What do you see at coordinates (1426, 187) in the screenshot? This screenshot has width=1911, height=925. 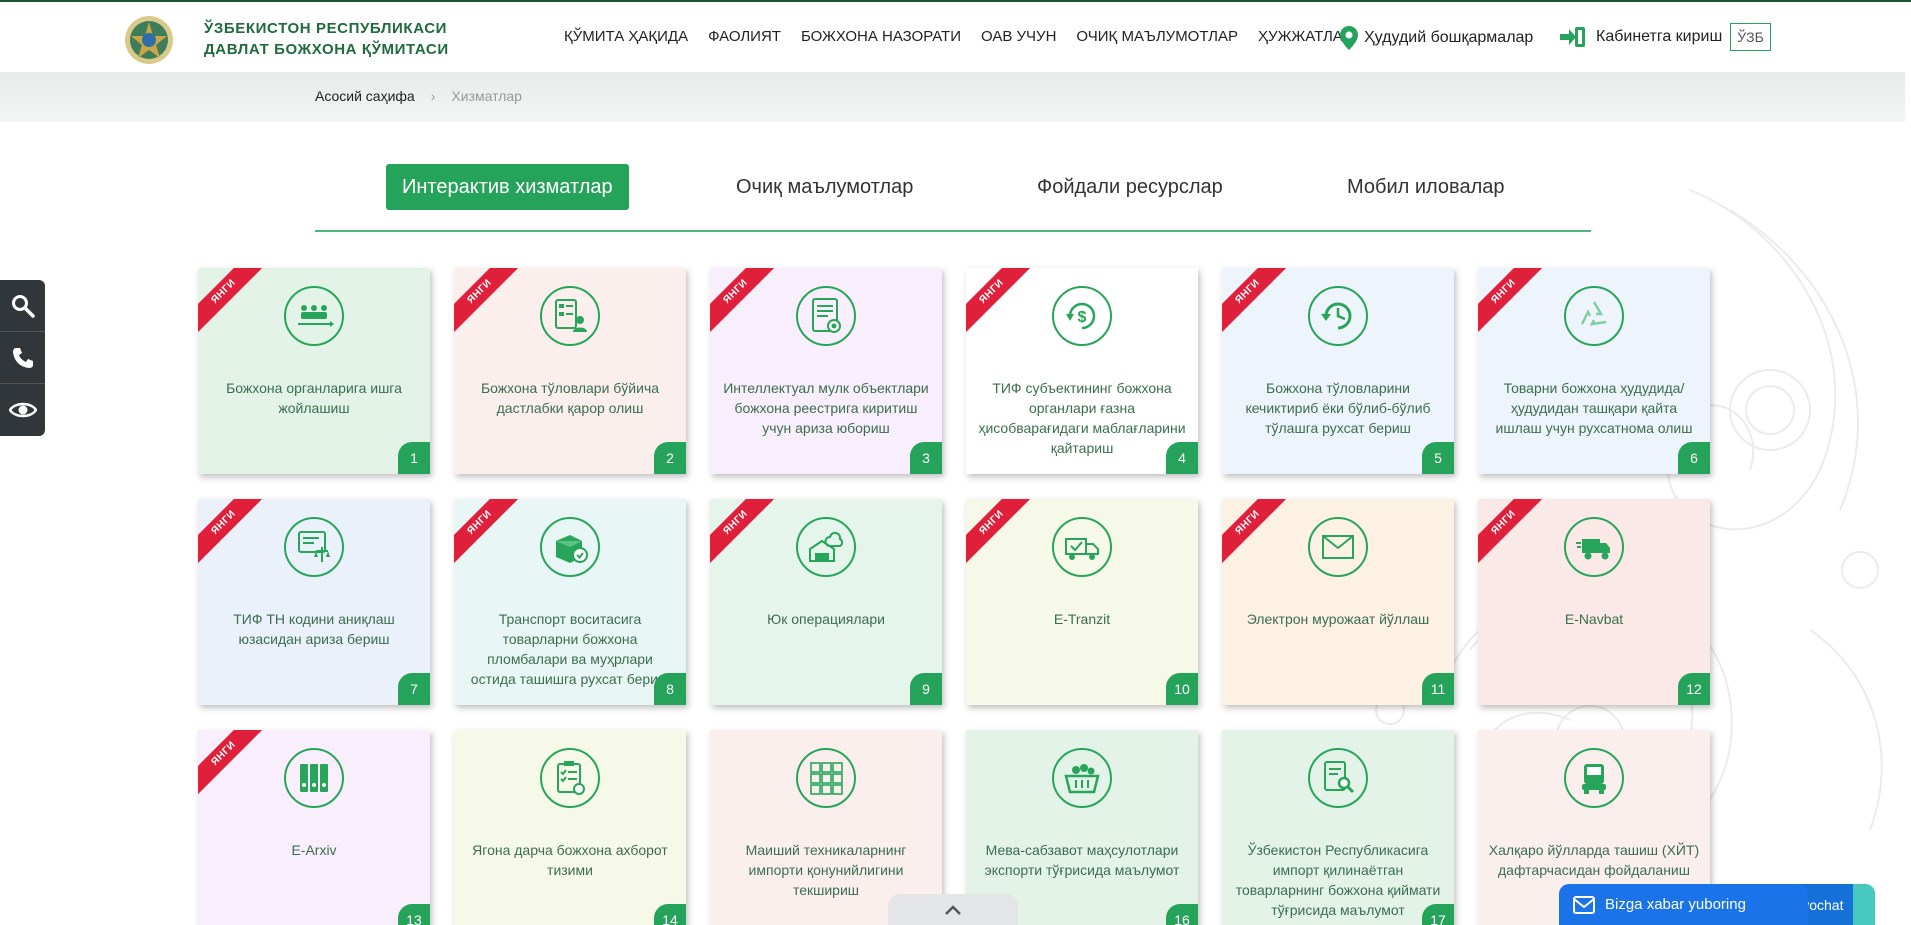 I see `tab-mobile-apps: Мобил иловалар` at bounding box center [1426, 187].